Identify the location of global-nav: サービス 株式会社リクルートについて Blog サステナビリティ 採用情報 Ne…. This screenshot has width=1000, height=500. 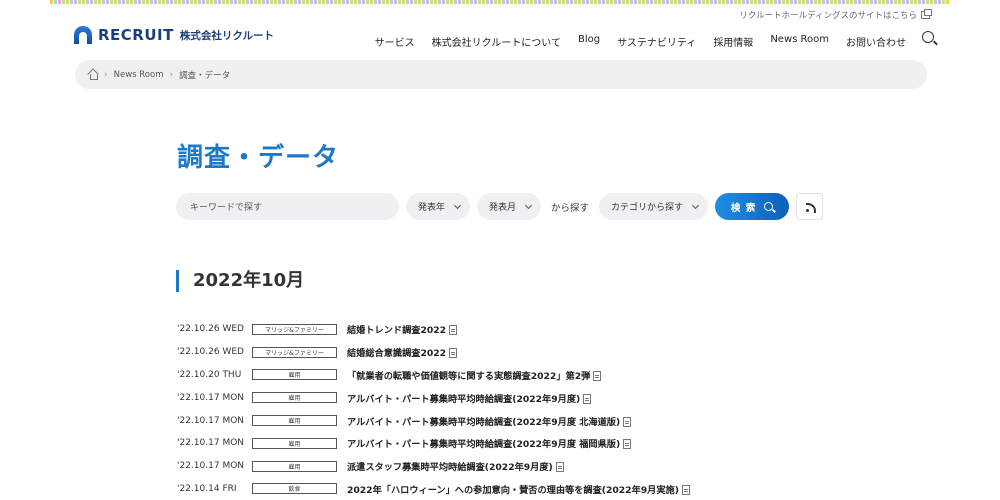
(640, 41).